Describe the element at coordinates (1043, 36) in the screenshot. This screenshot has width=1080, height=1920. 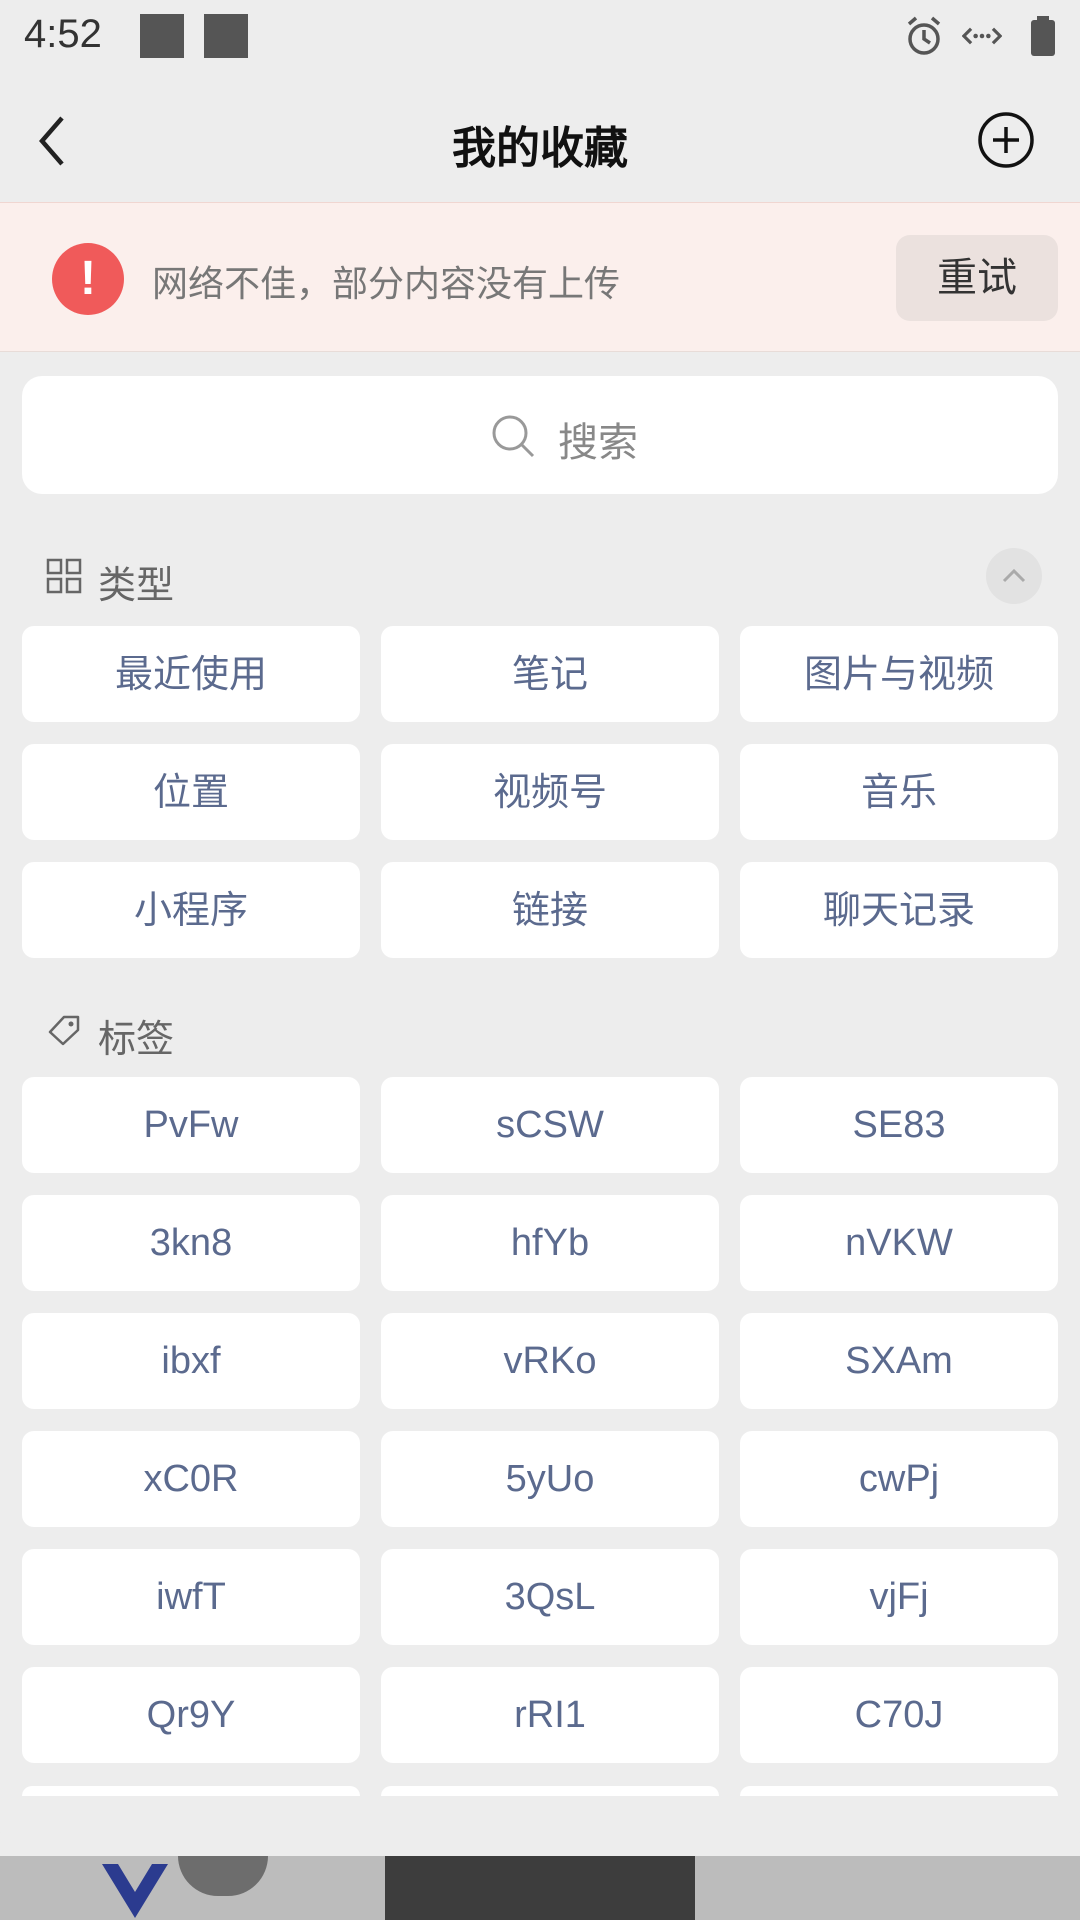
I see `battery-icon` at that location.